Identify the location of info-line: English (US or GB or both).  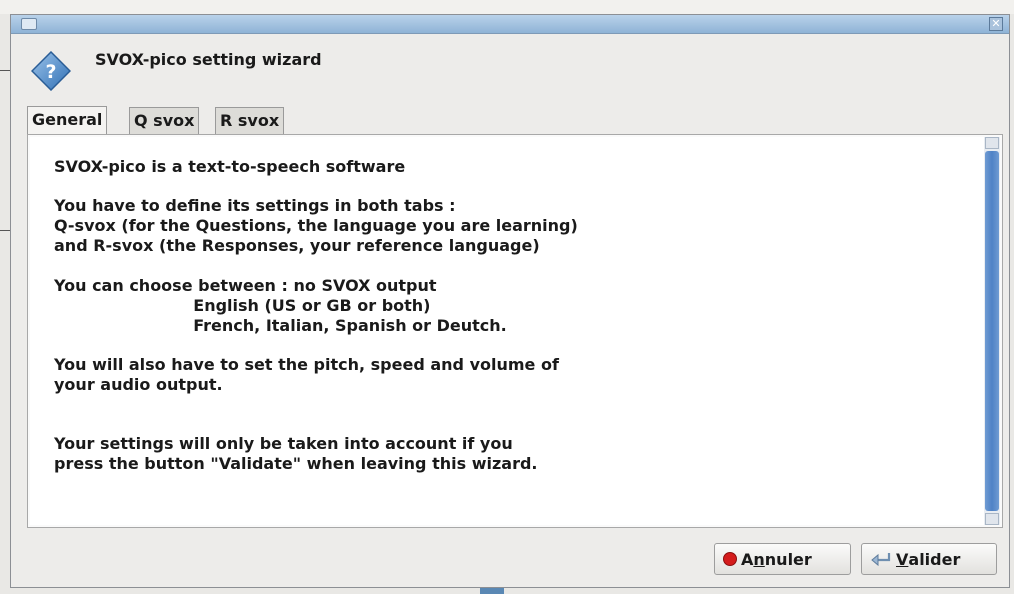
(242, 305).